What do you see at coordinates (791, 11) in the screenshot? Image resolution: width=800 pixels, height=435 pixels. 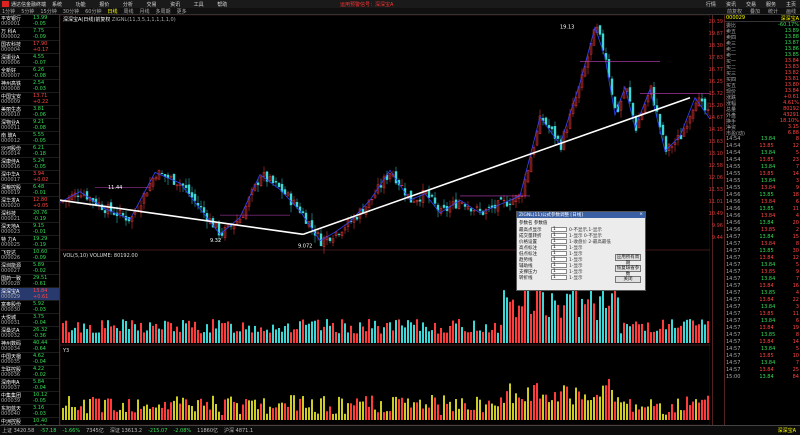 I see `toolbar-right-item: 画线` at bounding box center [791, 11].